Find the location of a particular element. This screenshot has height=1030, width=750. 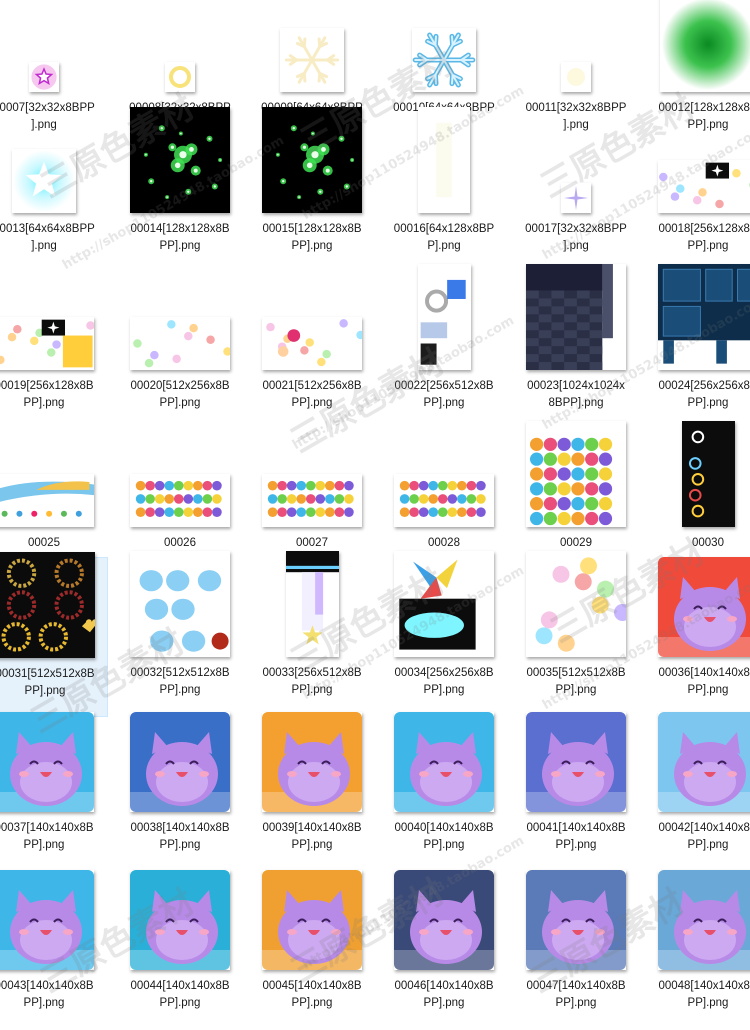

file-tile: 00035[512x512x8BPP].png is located at coordinates (576, 637).